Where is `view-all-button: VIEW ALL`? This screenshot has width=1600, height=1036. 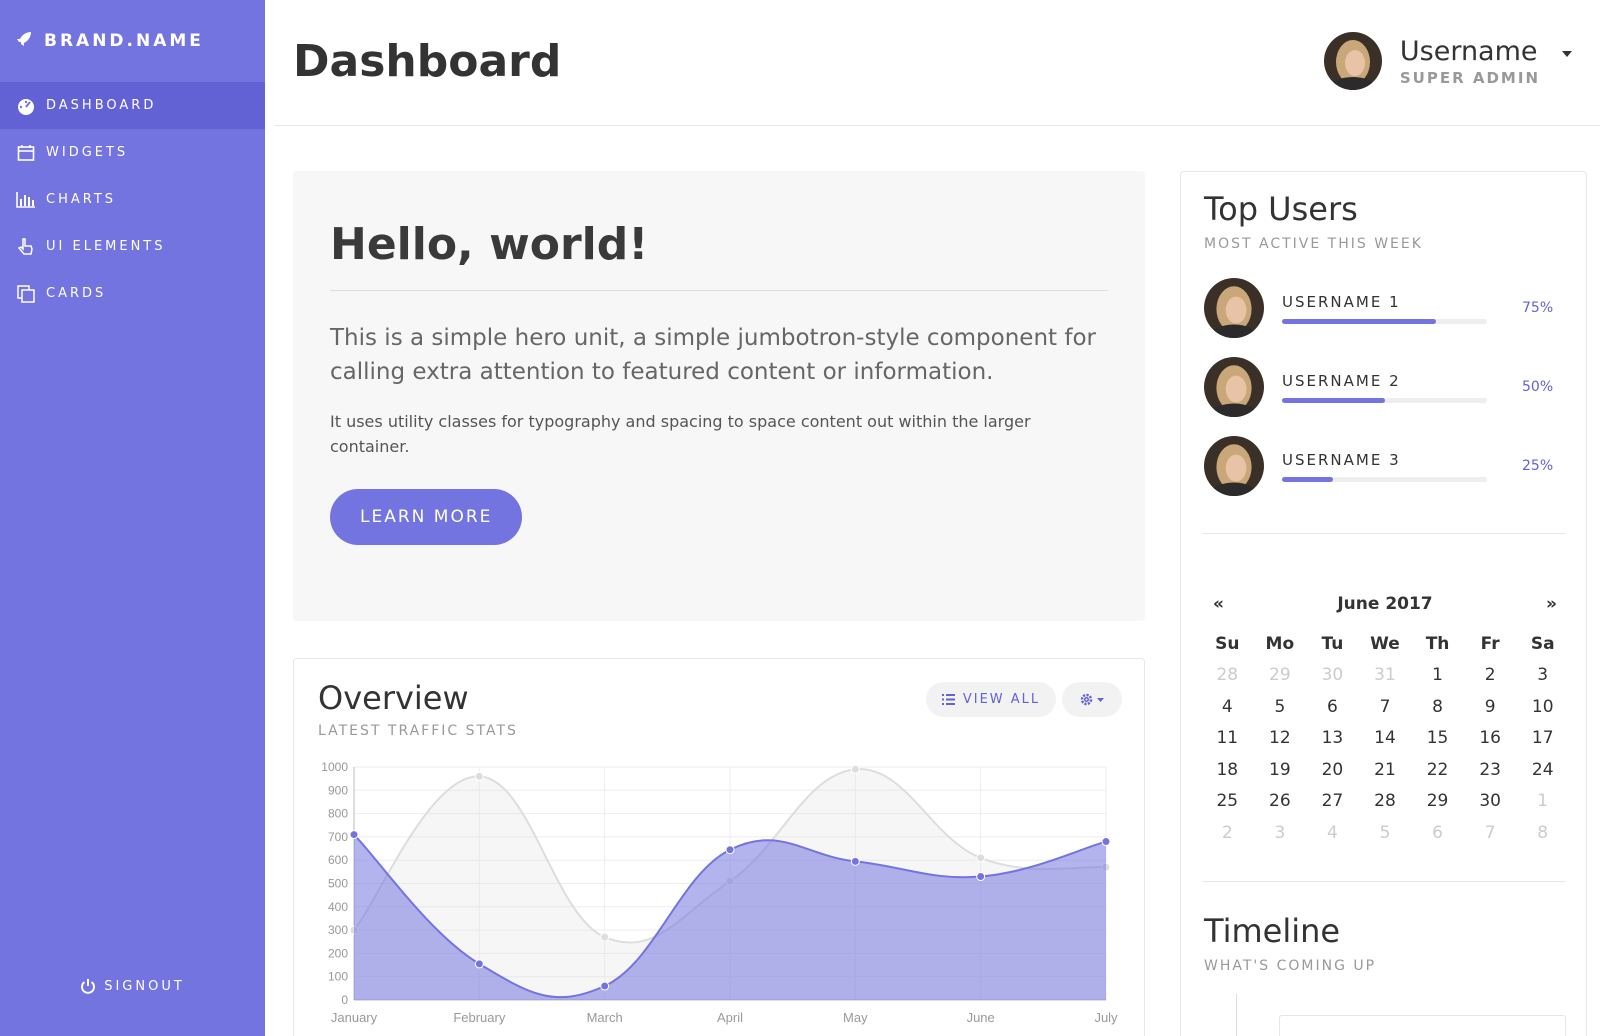
view-all-button: VIEW ALL is located at coordinates (991, 699).